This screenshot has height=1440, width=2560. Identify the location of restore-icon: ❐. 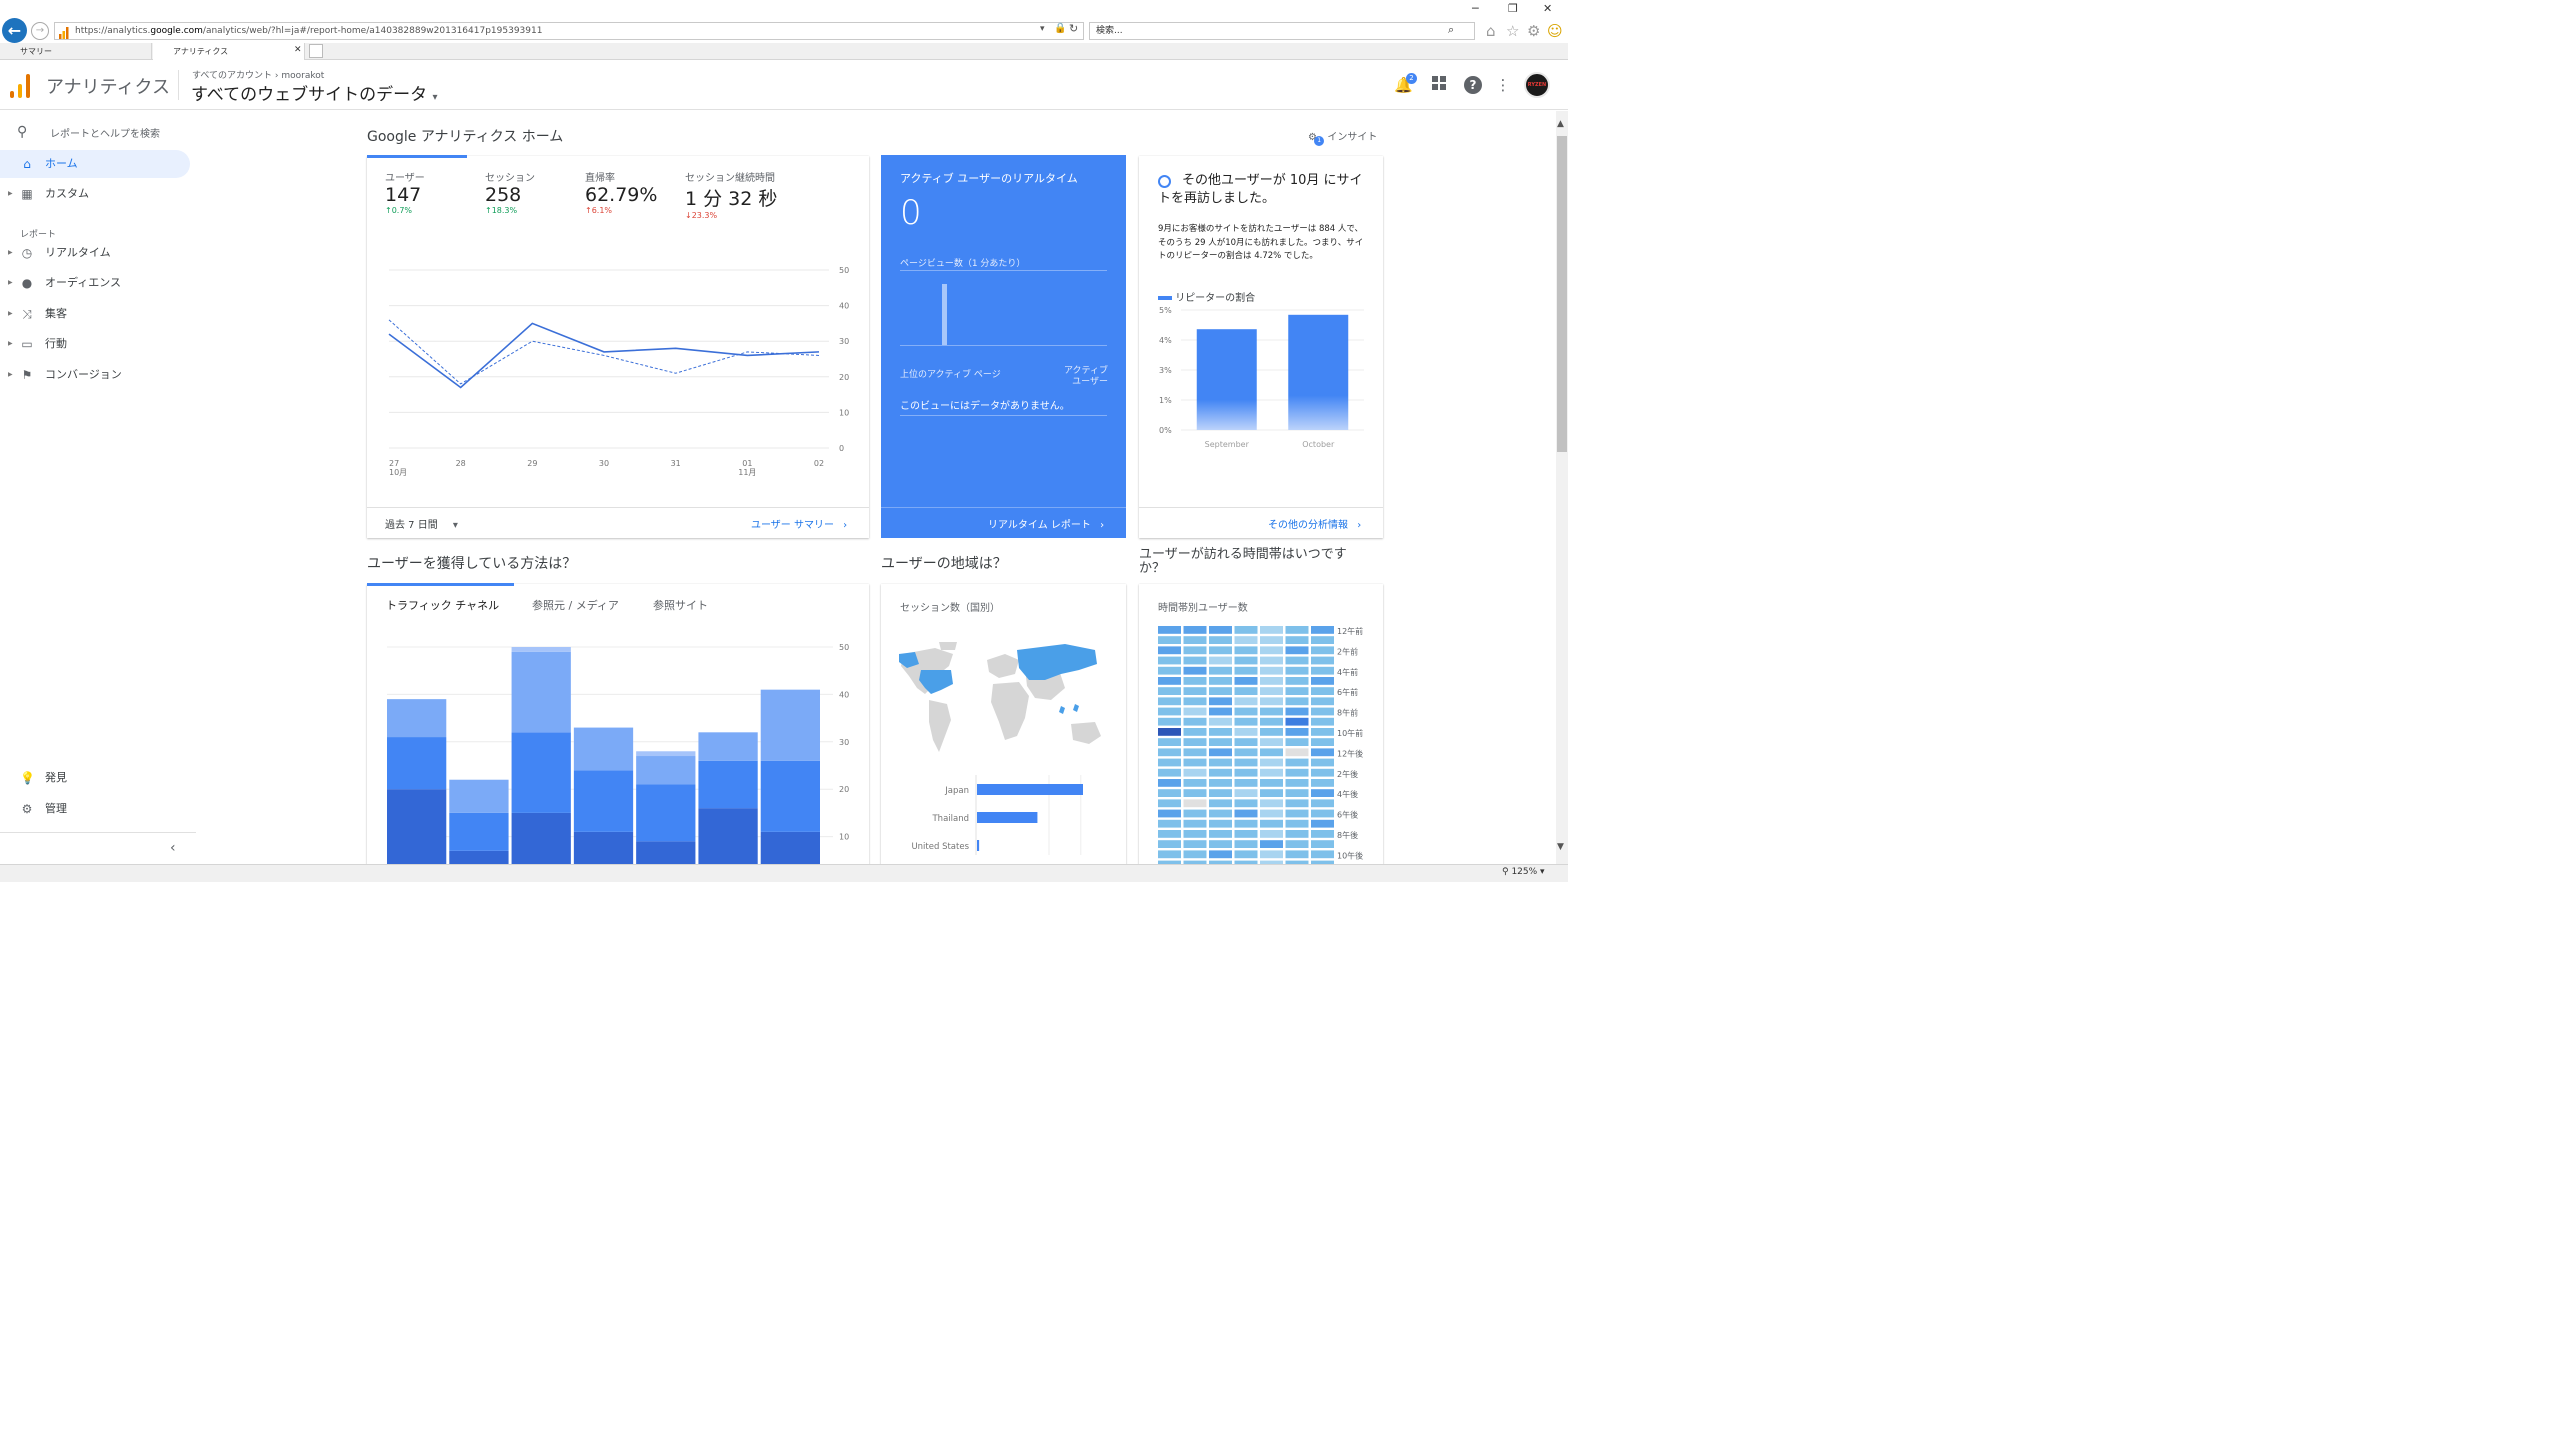
(1513, 8).